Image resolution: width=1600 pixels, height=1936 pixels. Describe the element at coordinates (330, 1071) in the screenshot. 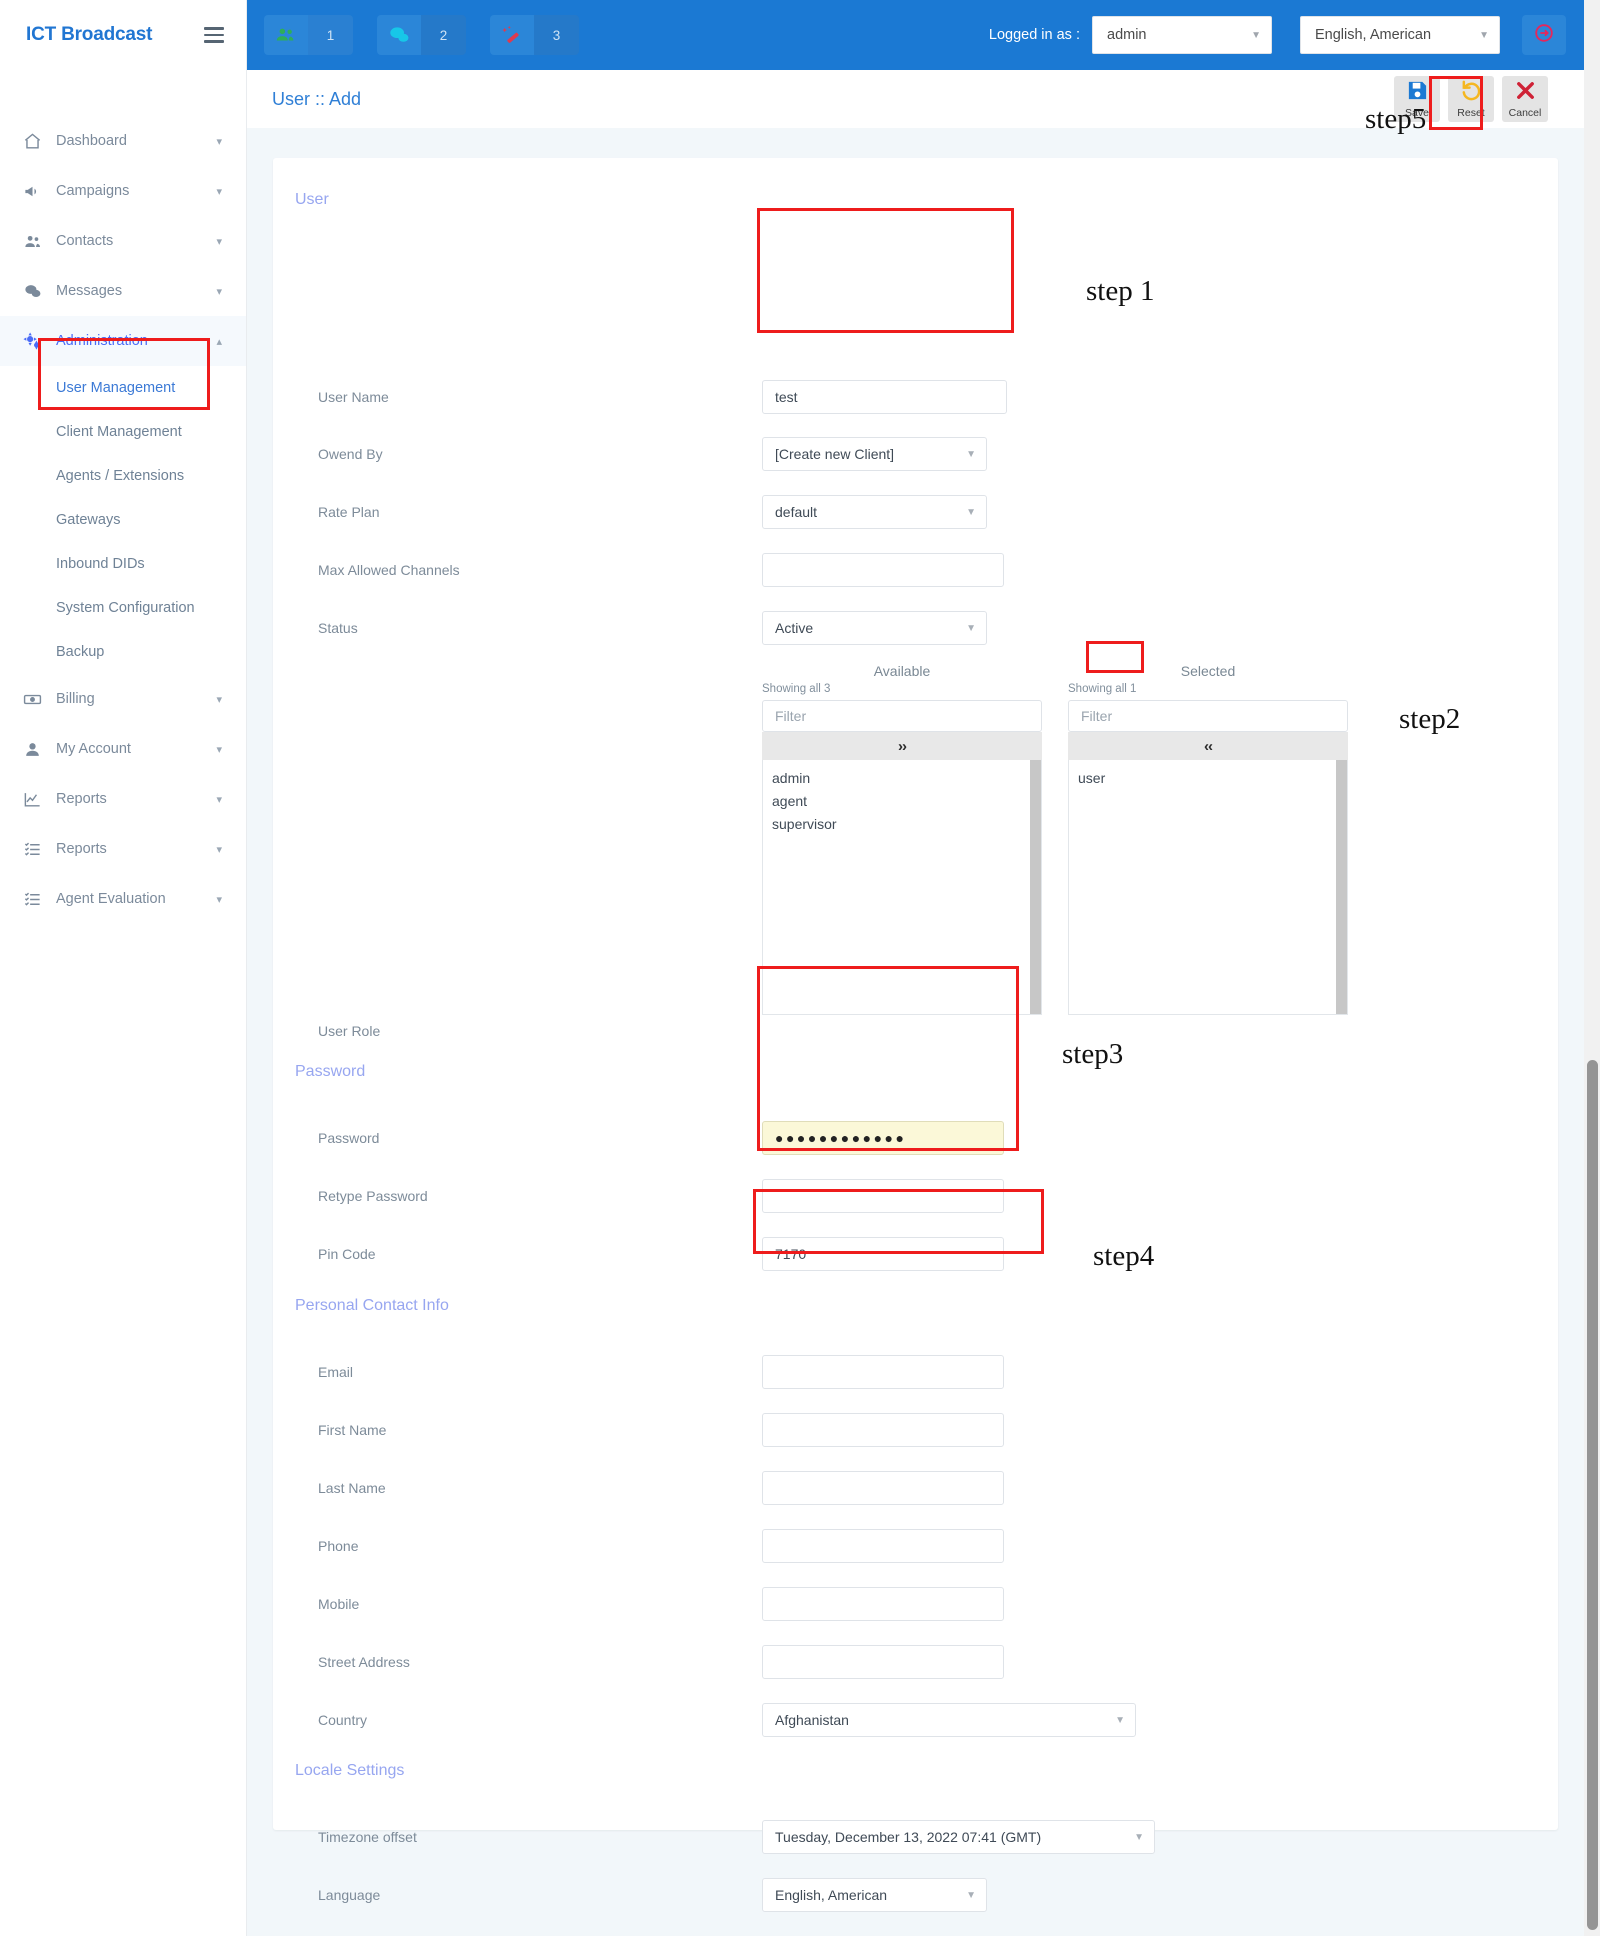

I see `section-title-password: Password` at that location.